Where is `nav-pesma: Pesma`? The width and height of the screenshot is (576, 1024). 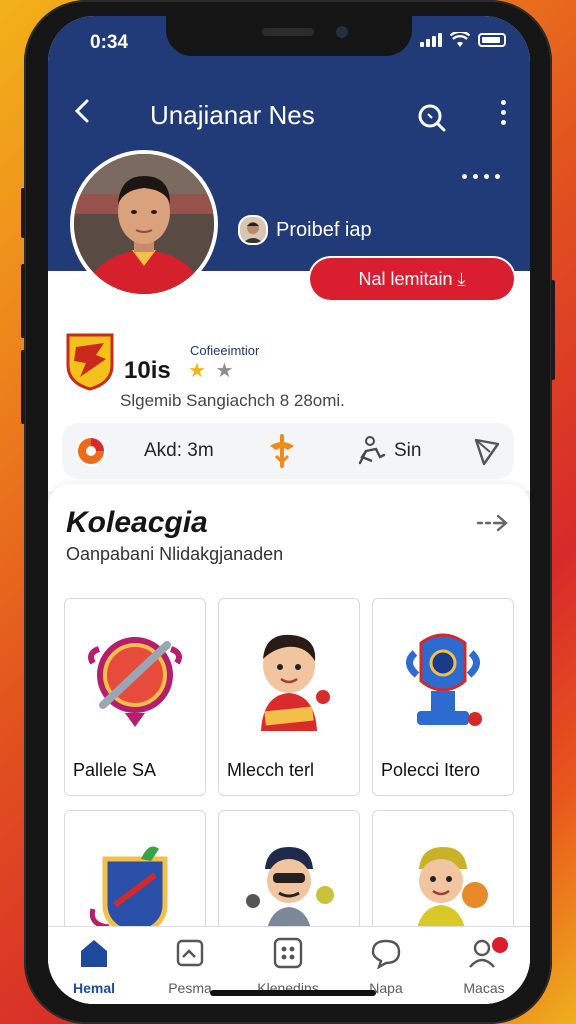 nav-pesma: Pesma is located at coordinates (190, 966).